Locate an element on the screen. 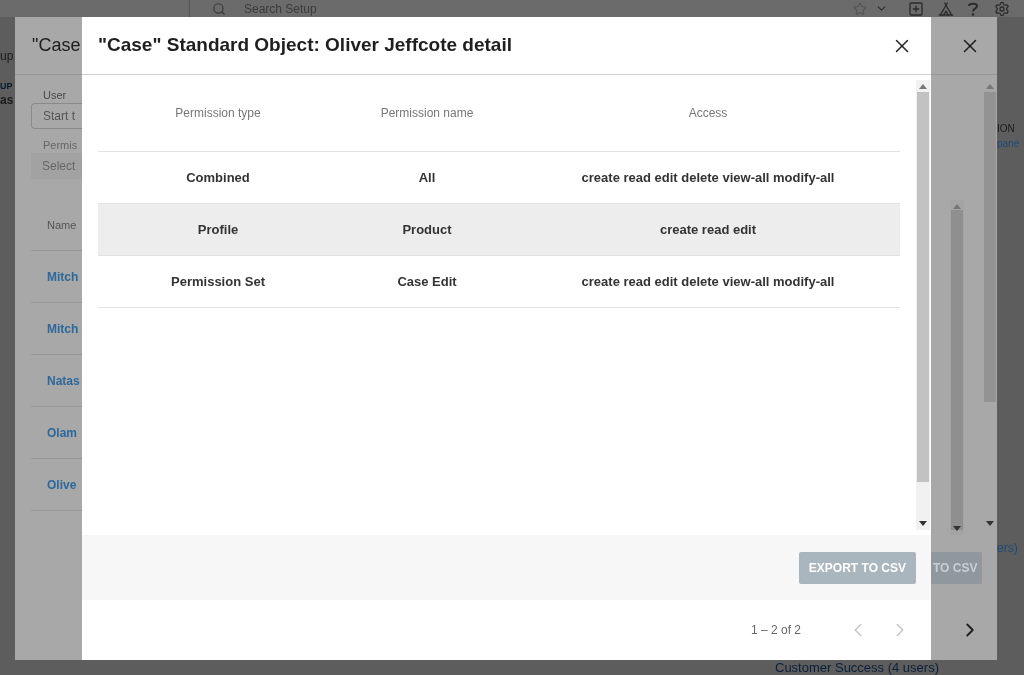  page-fragment: ION is located at coordinates (1006, 129).